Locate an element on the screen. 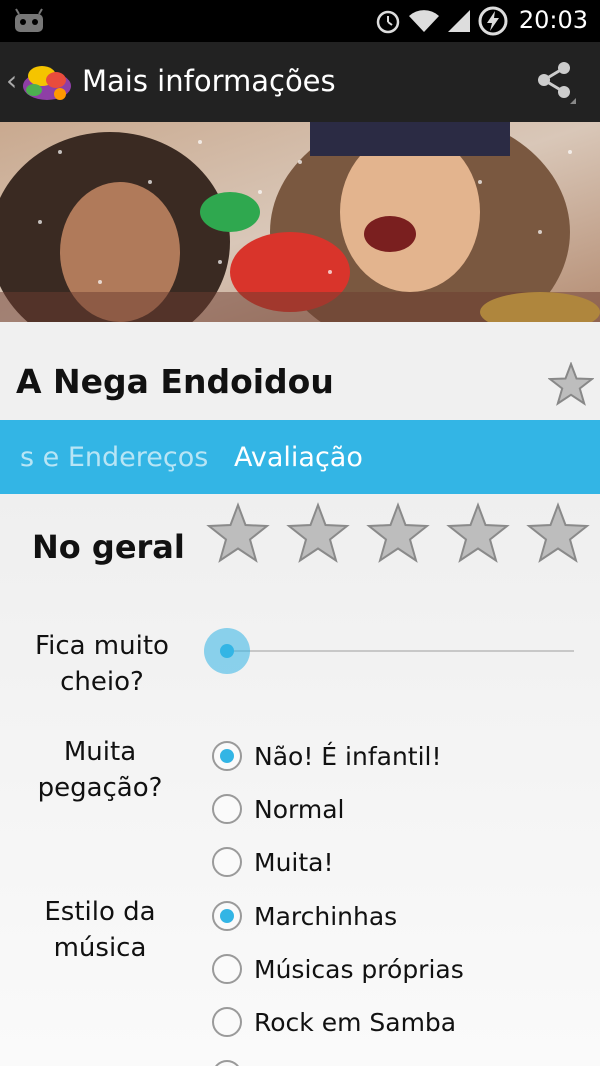  crowd-slider is located at coordinates (389, 651).